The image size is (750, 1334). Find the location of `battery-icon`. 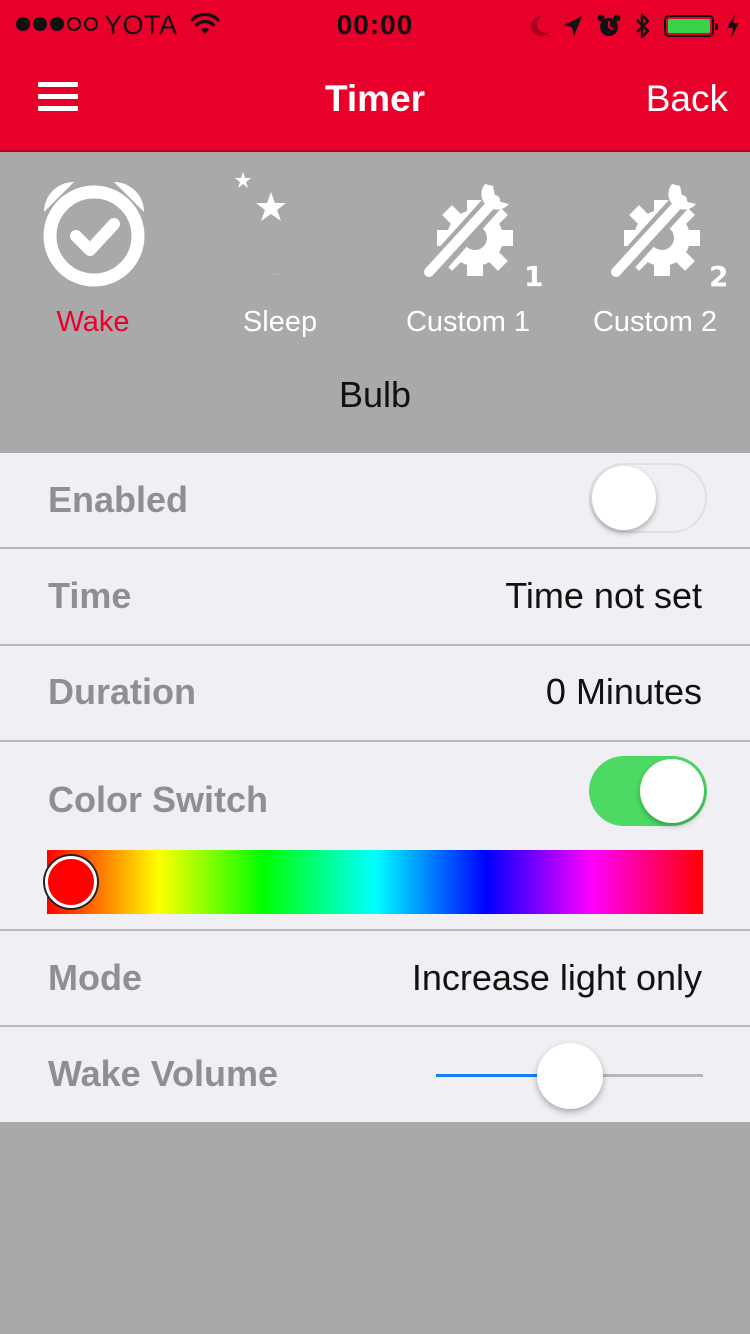

battery-icon is located at coordinates (691, 26).